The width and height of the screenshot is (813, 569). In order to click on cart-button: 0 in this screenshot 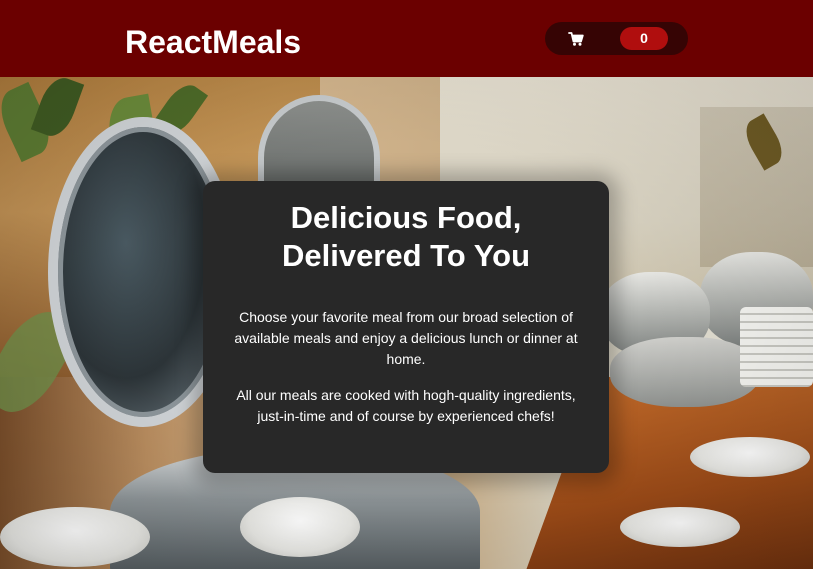, I will do `click(616, 38)`.